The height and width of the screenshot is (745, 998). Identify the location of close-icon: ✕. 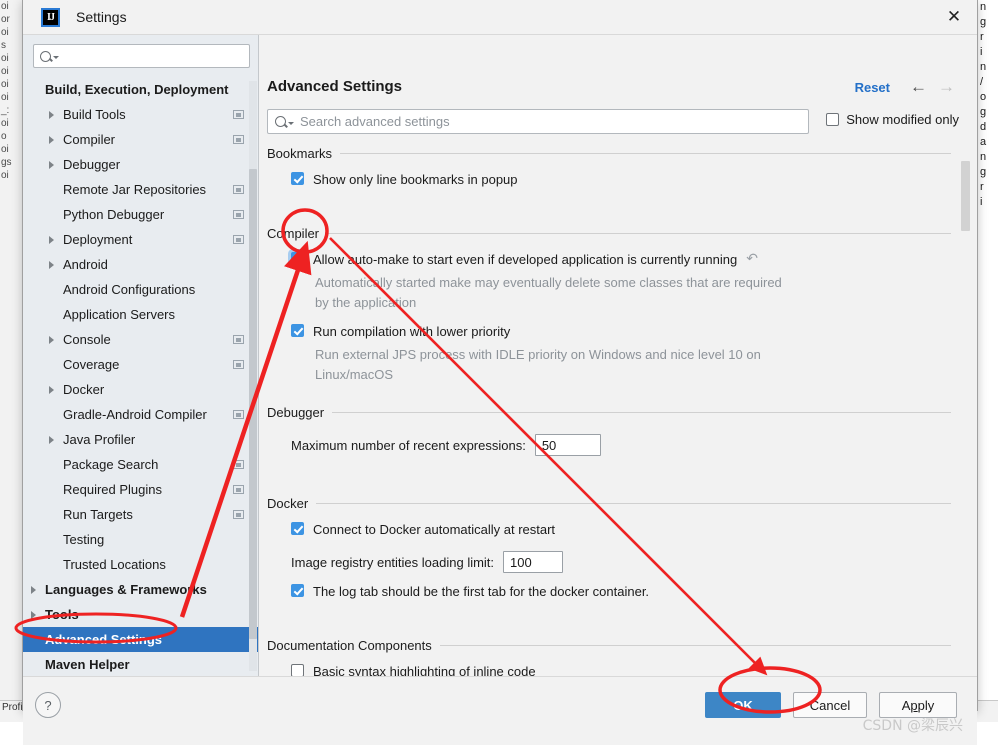
(954, 16).